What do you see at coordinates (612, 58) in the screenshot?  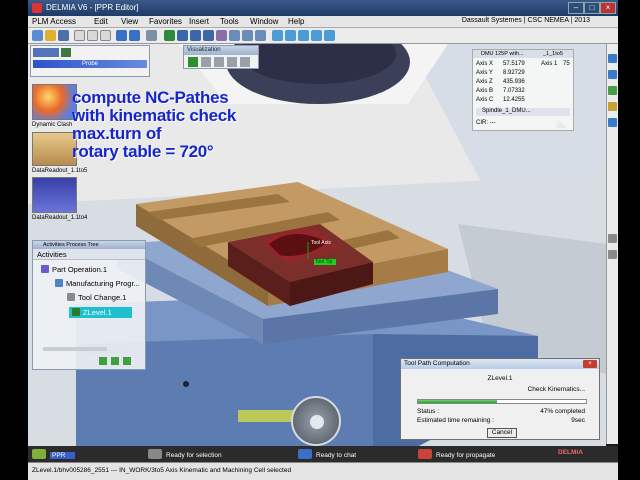 I see `right-tool-1-icon` at bounding box center [612, 58].